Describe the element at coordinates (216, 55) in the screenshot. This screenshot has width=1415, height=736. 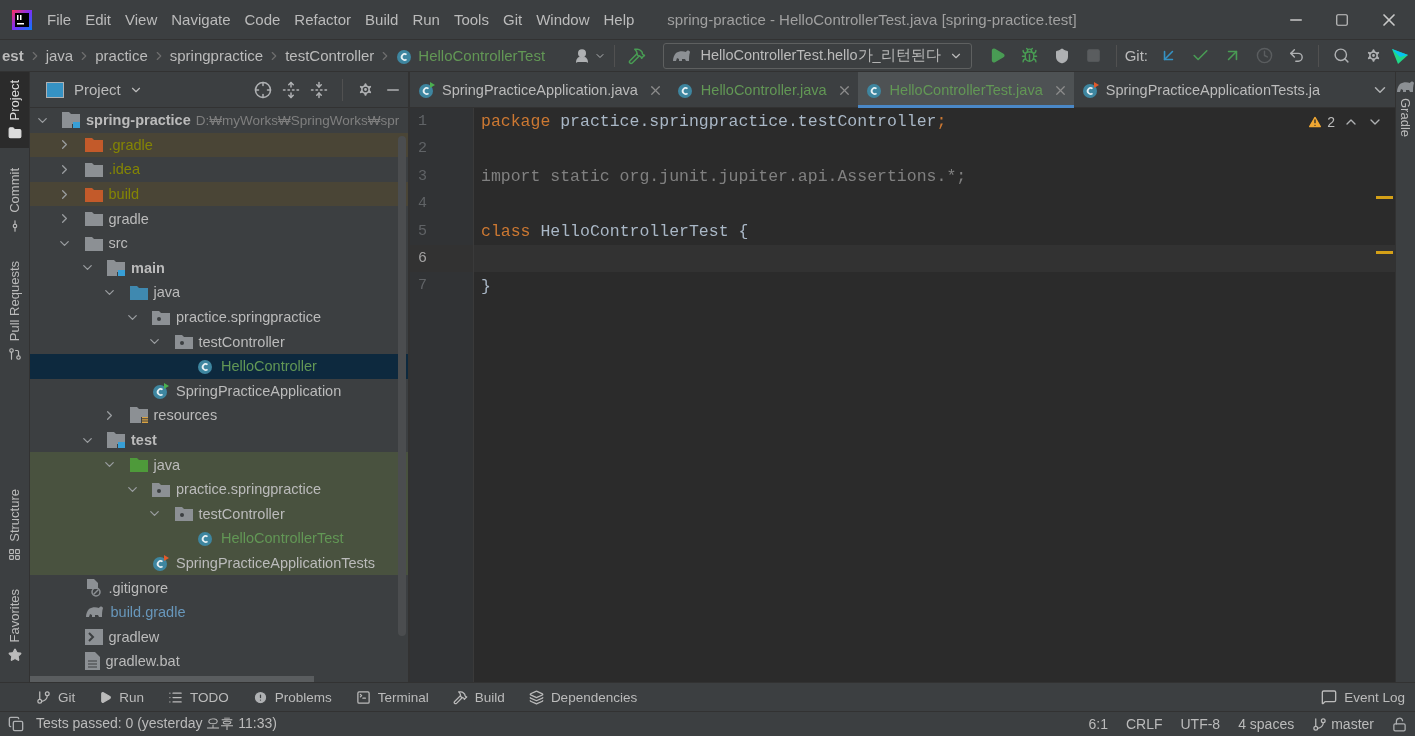
I see `breadcrumb: springpractice` at that location.